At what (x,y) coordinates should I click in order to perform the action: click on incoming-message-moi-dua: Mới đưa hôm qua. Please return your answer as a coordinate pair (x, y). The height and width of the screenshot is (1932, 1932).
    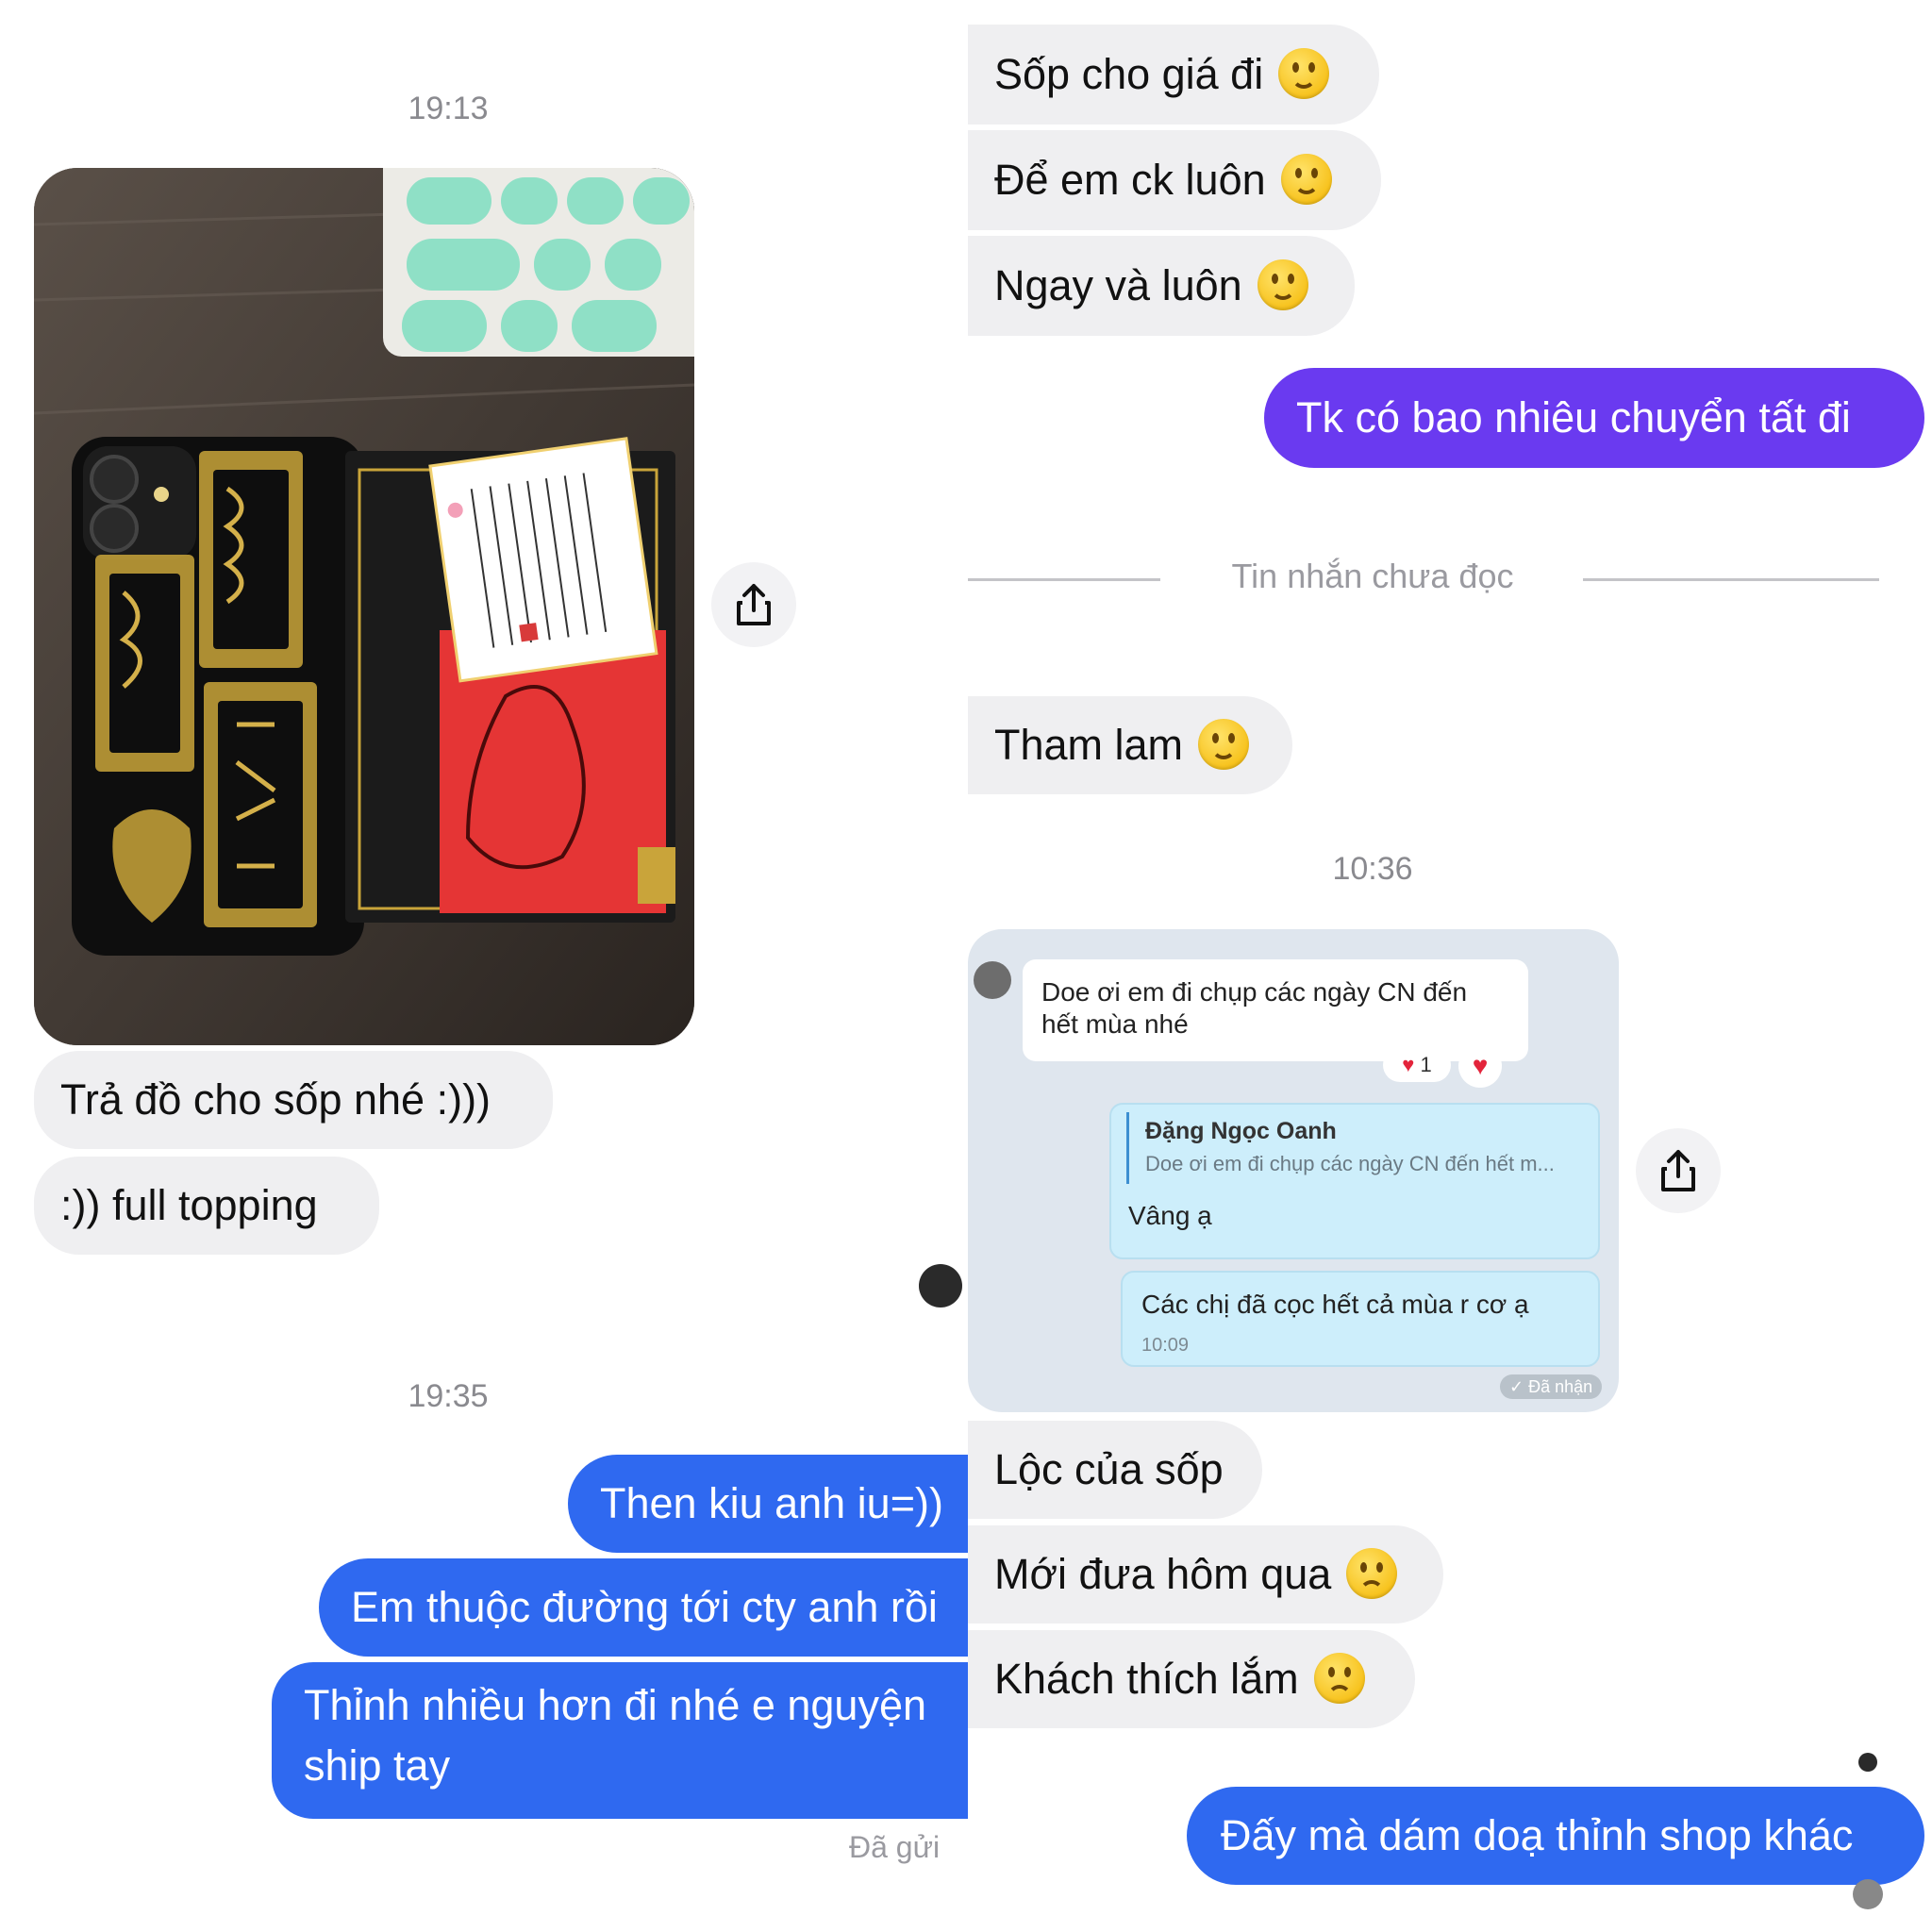
    Looking at the image, I should click on (1206, 1574).